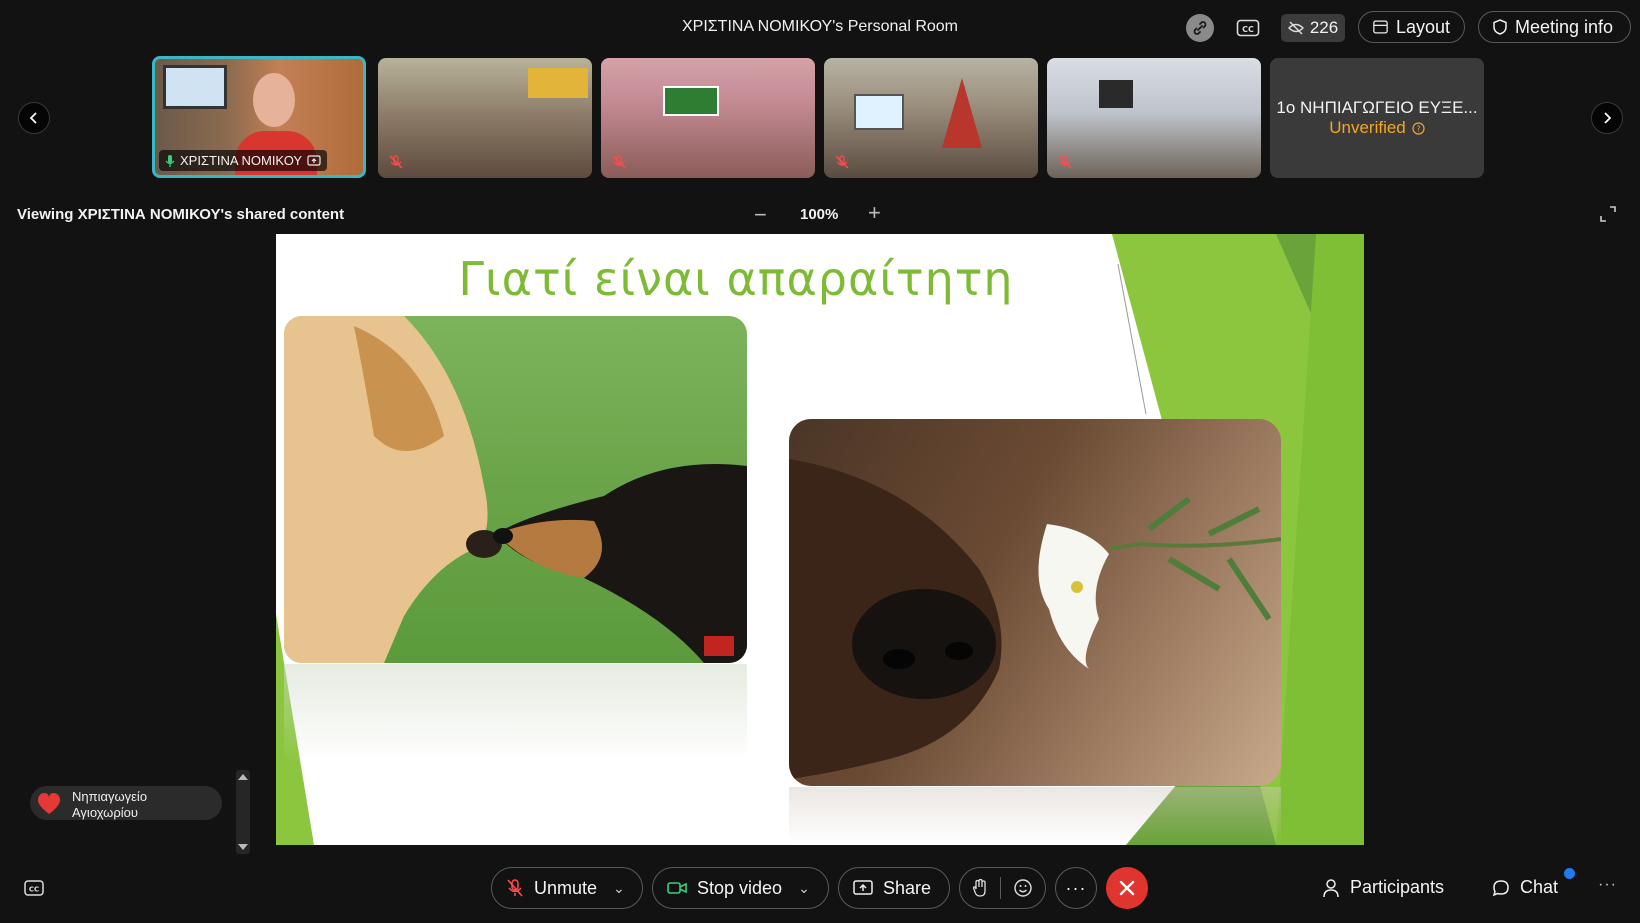 The image size is (1640, 923). I want to click on expand-icon, so click(1608, 214).